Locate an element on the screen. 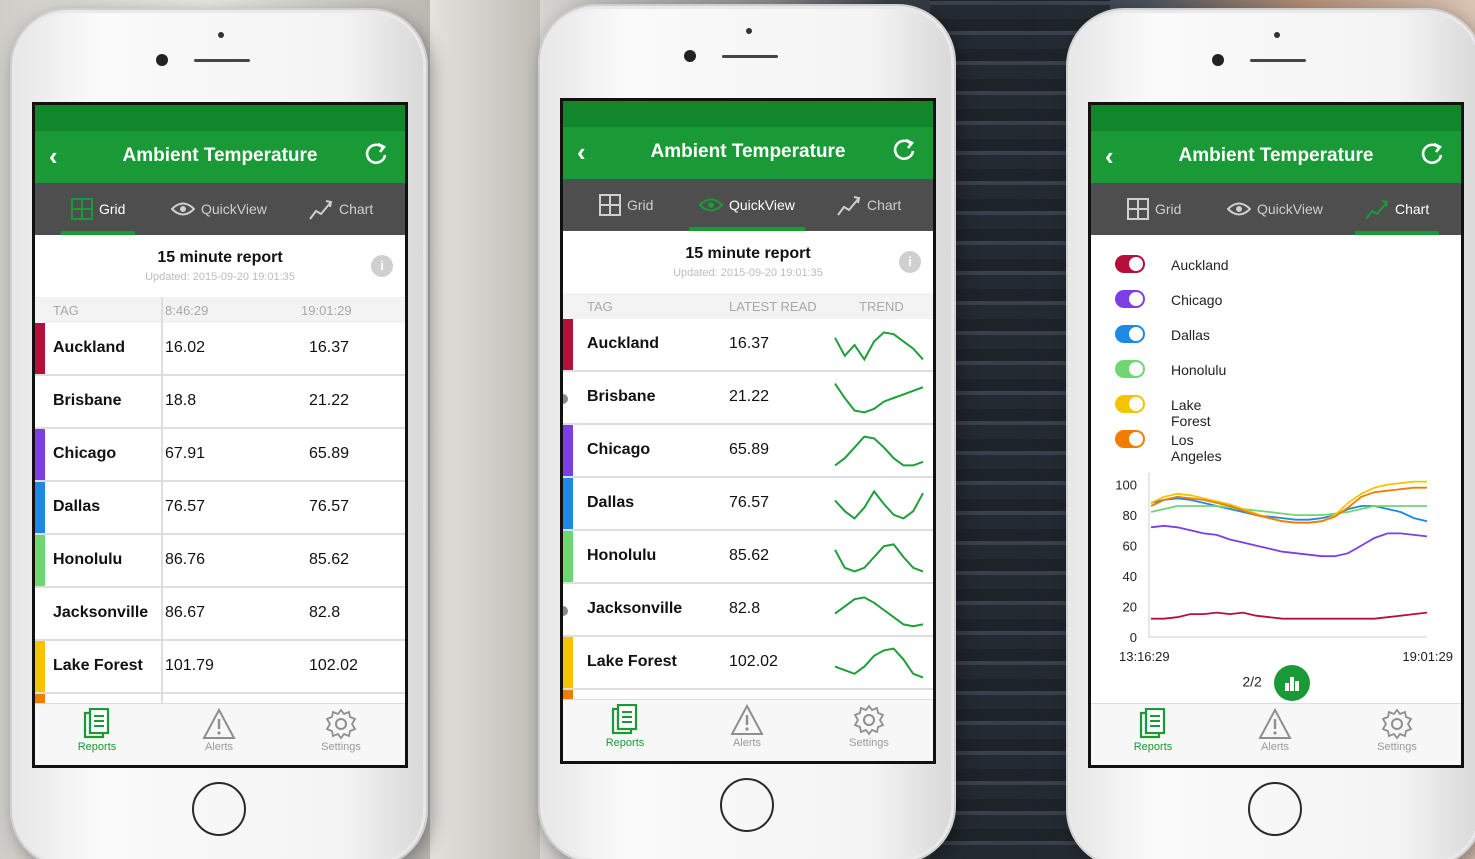 This screenshot has width=1475, height=859. legend-label: Honolulu is located at coordinates (1199, 370).